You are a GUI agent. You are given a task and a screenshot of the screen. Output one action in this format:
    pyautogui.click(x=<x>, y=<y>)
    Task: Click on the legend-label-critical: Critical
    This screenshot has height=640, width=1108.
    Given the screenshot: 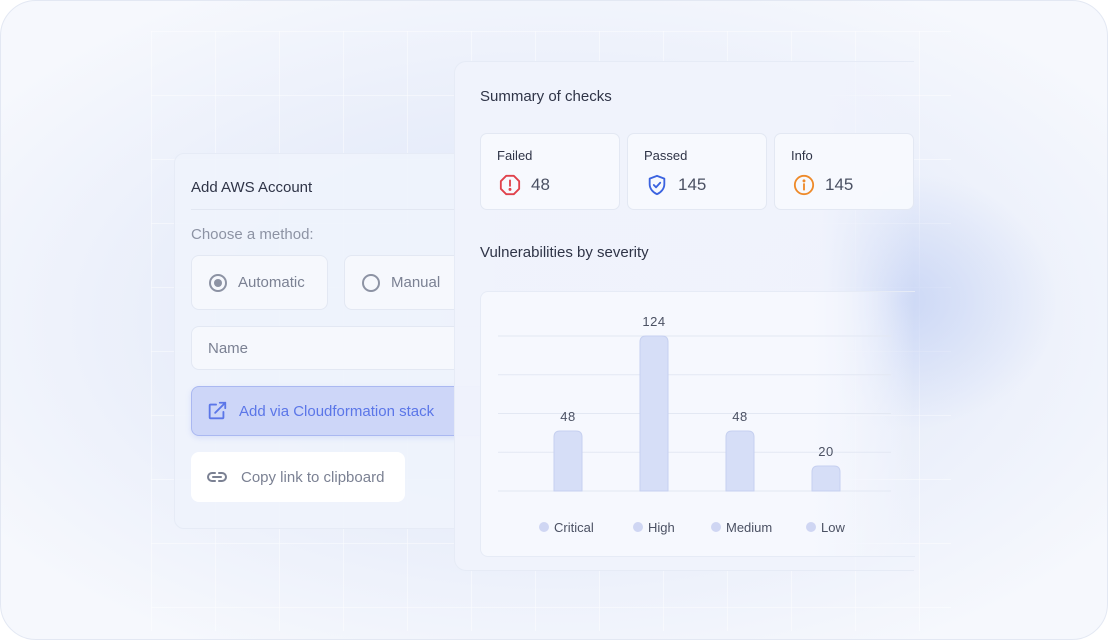 What is the action you would take?
    pyautogui.click(x=574, y=527)
    